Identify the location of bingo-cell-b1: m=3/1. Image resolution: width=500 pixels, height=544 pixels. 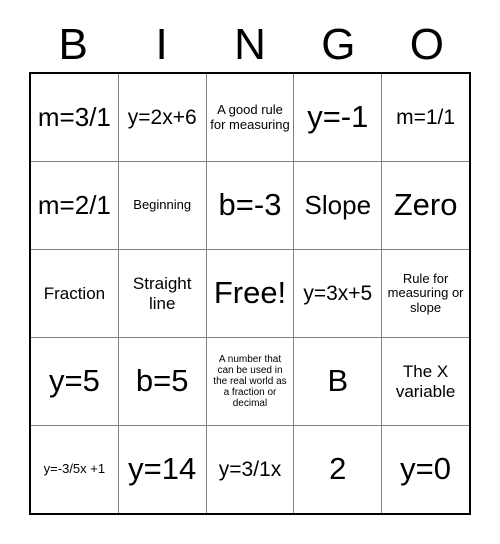
(74, 117).